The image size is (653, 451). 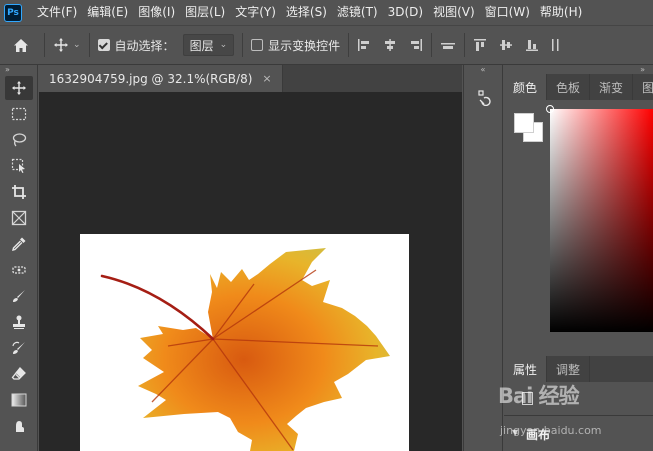 I want to click on healing-icon, so click(x=19, y=270).